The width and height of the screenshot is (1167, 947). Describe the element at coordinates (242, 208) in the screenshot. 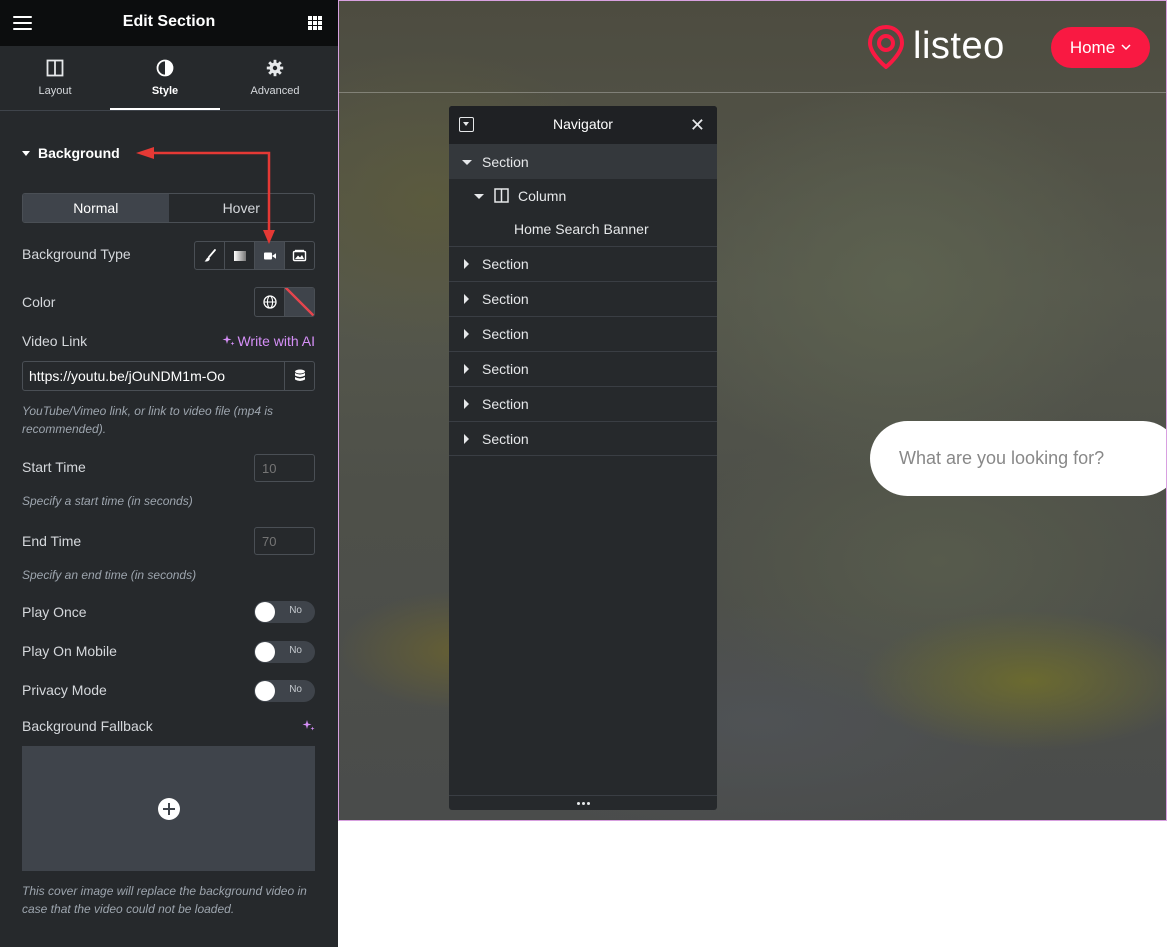

I see `tab-hover: Hover` at that location.